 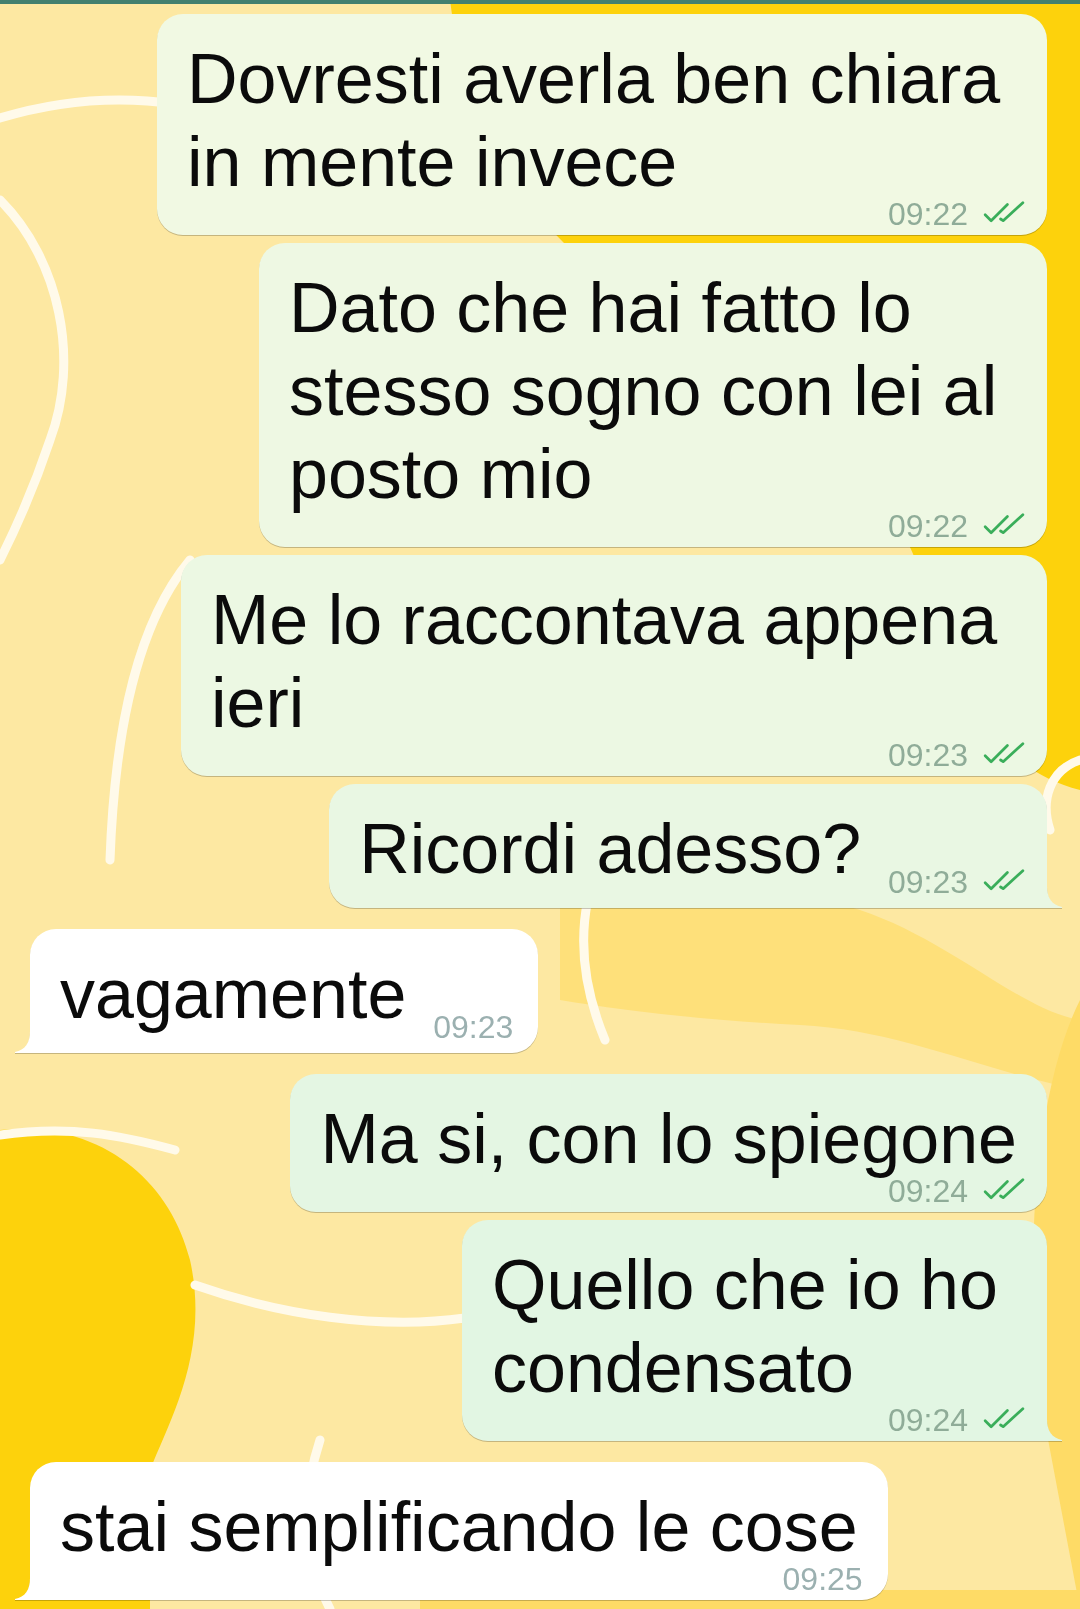 I want to click on message-text: Dato che hai fatto lo stesso sogno con lei al posto mio, so click(x=643, y=391).